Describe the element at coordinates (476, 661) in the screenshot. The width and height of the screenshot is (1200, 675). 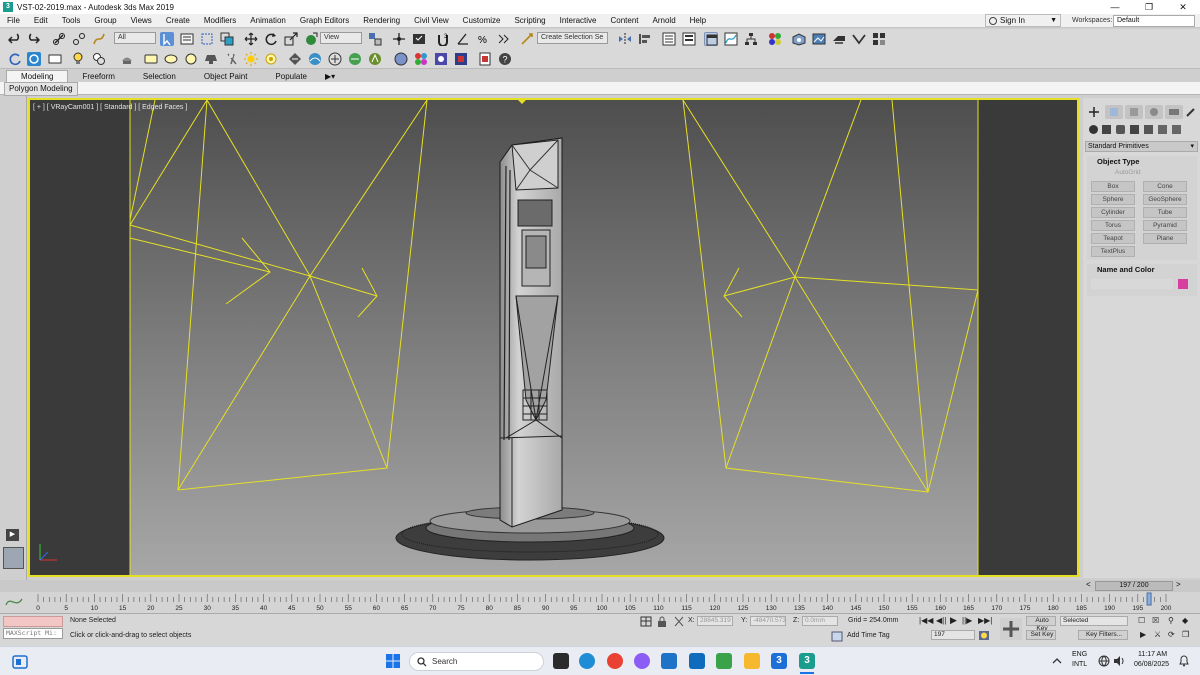
I see `taskbar-search-box: Search` at that location.